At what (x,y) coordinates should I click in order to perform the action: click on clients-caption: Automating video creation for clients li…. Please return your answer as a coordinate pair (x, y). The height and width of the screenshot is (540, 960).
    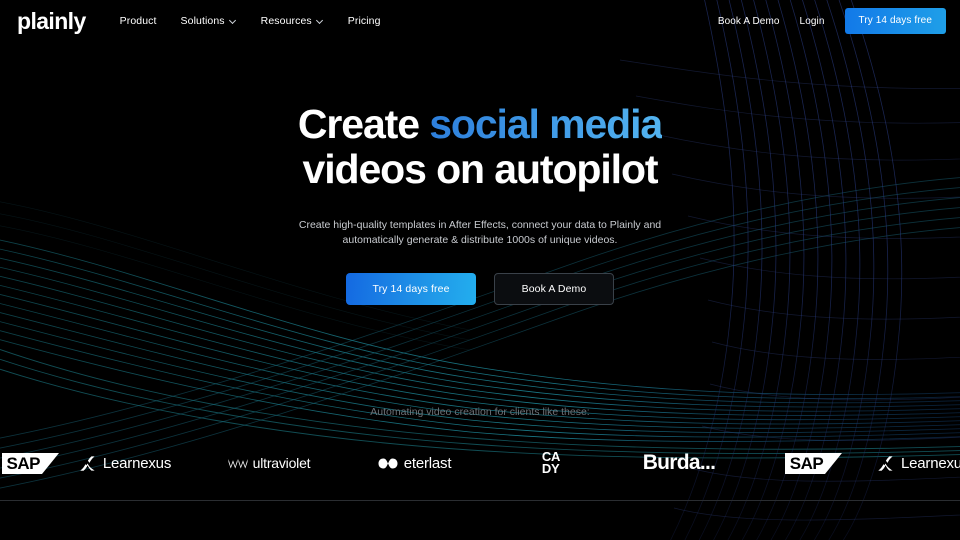
    Looking at the image, I should click on (480, 412).